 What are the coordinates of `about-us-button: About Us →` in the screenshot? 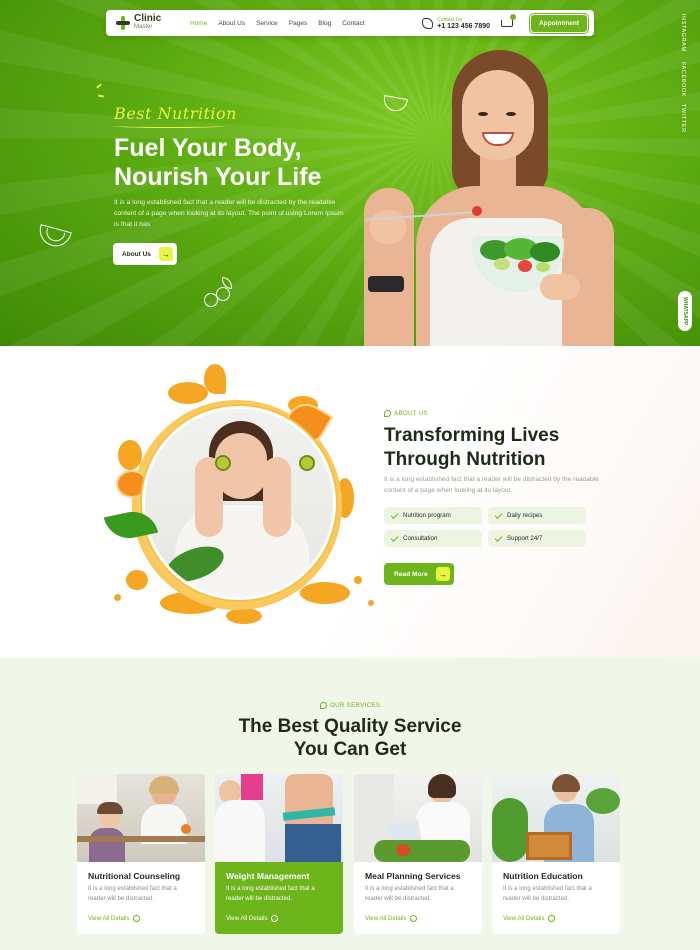 It's located at (145, 254).